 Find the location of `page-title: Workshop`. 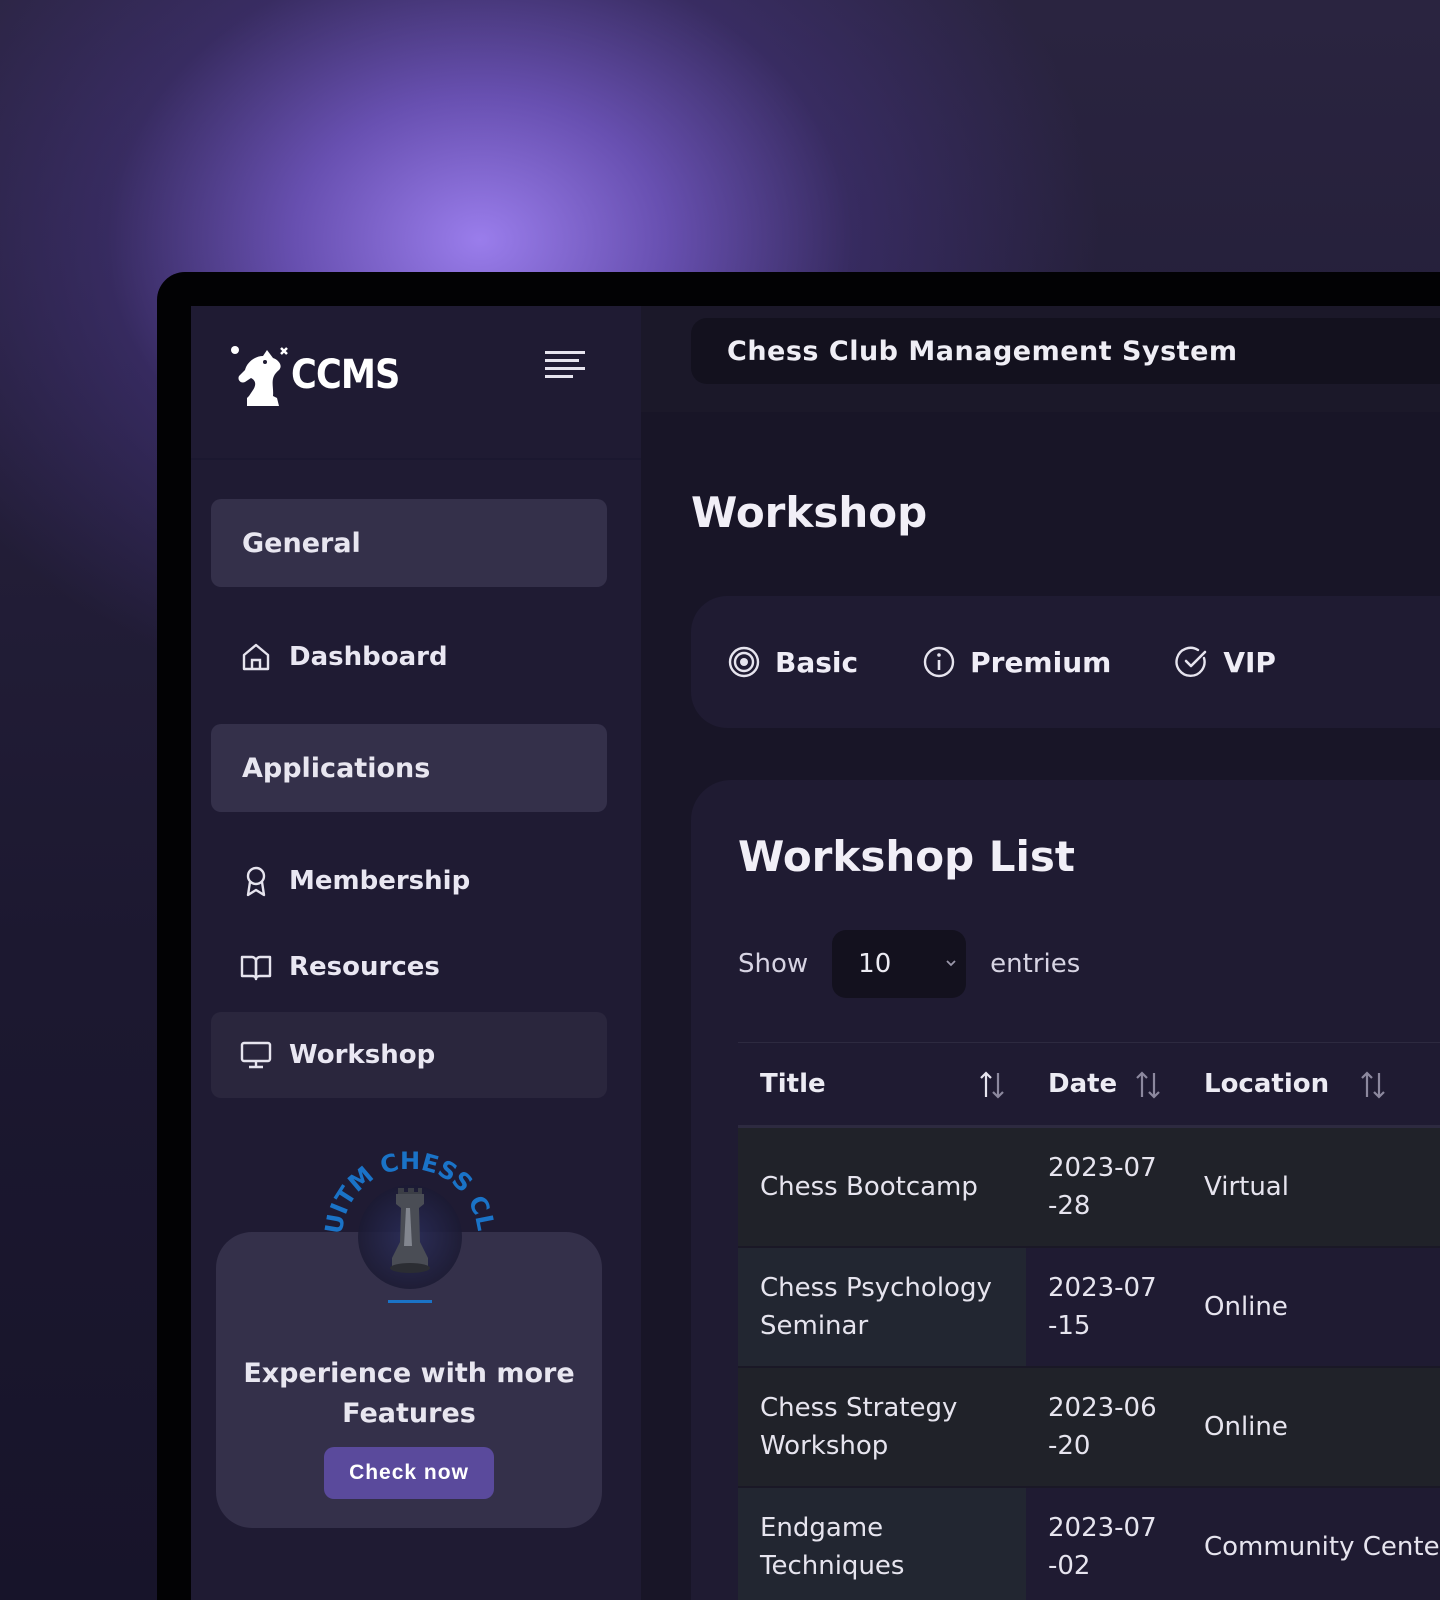

page-title: Workshop is located at coordinates (809, 512).